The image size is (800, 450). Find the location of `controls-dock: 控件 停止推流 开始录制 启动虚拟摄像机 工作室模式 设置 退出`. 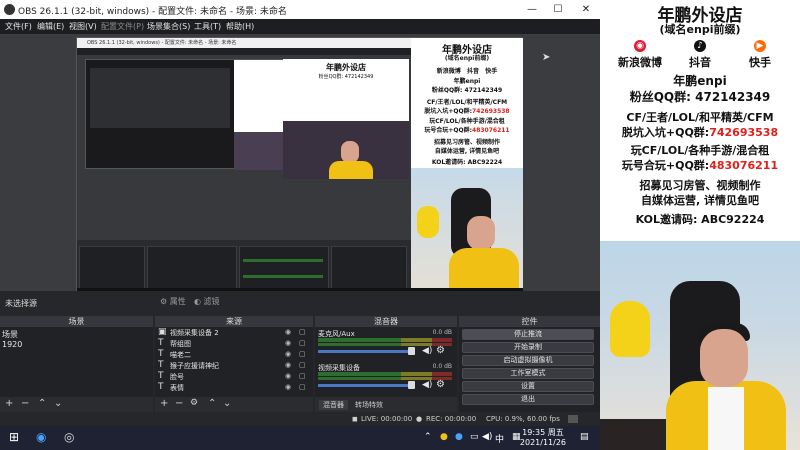

controls-dock: 控件 停止推流 开始录制 启动虚拟摄像机 工作室模式 设置 退出 is located at coordinates (529, 364).